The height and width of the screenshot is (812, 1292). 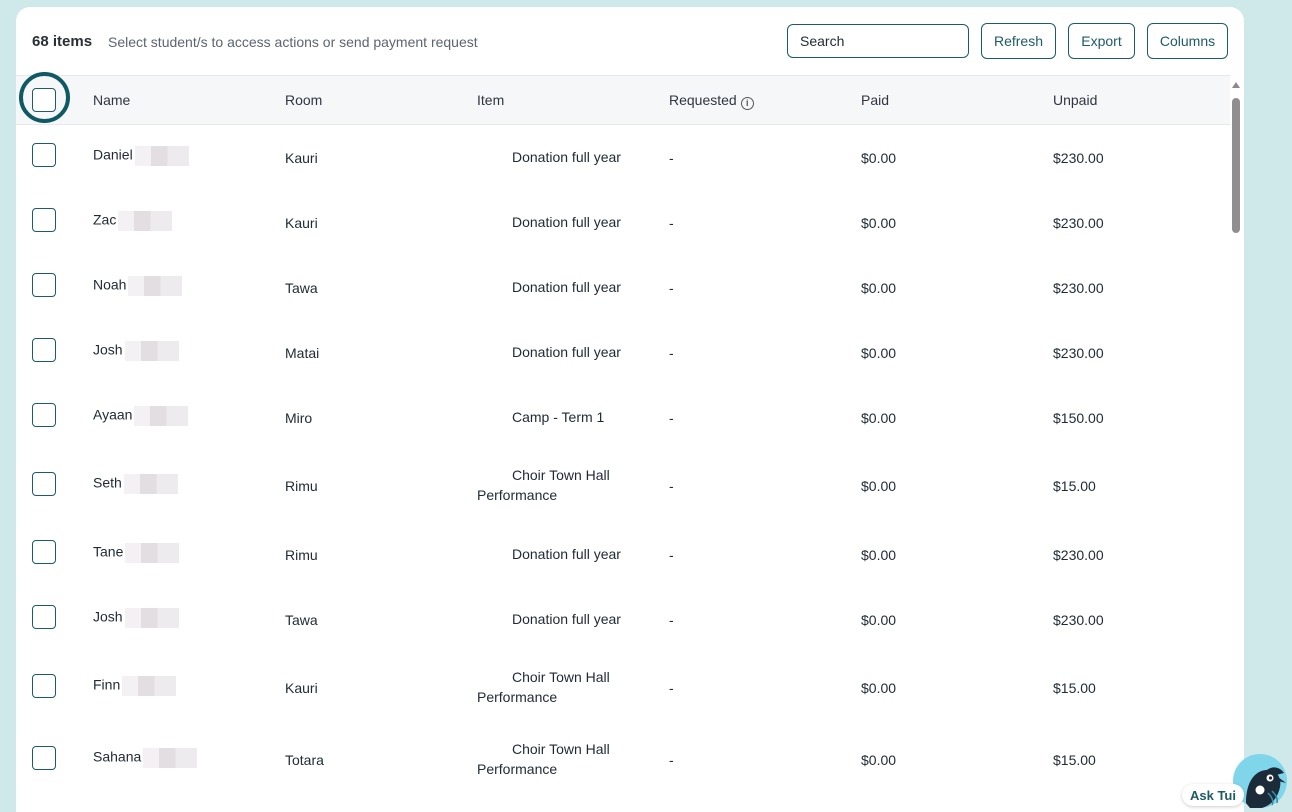 I want to click on room-cell: Totara, so click(x=304, y=760).